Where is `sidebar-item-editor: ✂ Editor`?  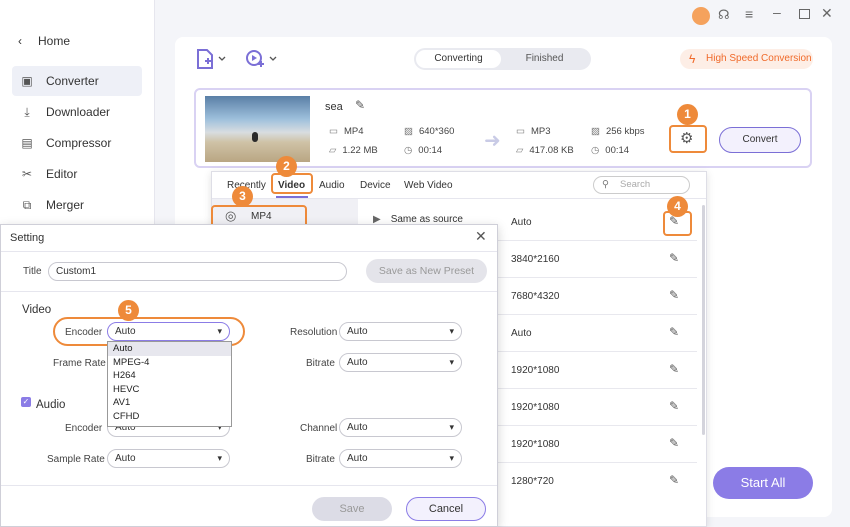 sidebar-item-editor: ✂ Editor is located at coordinates (77, 174).